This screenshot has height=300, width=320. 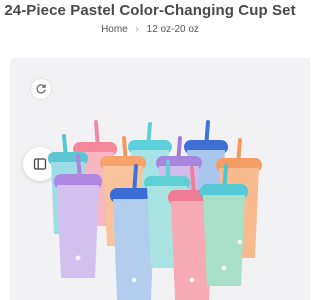 I want to click on breadcrumb-home-link: Home, so click(x=114, y=29).